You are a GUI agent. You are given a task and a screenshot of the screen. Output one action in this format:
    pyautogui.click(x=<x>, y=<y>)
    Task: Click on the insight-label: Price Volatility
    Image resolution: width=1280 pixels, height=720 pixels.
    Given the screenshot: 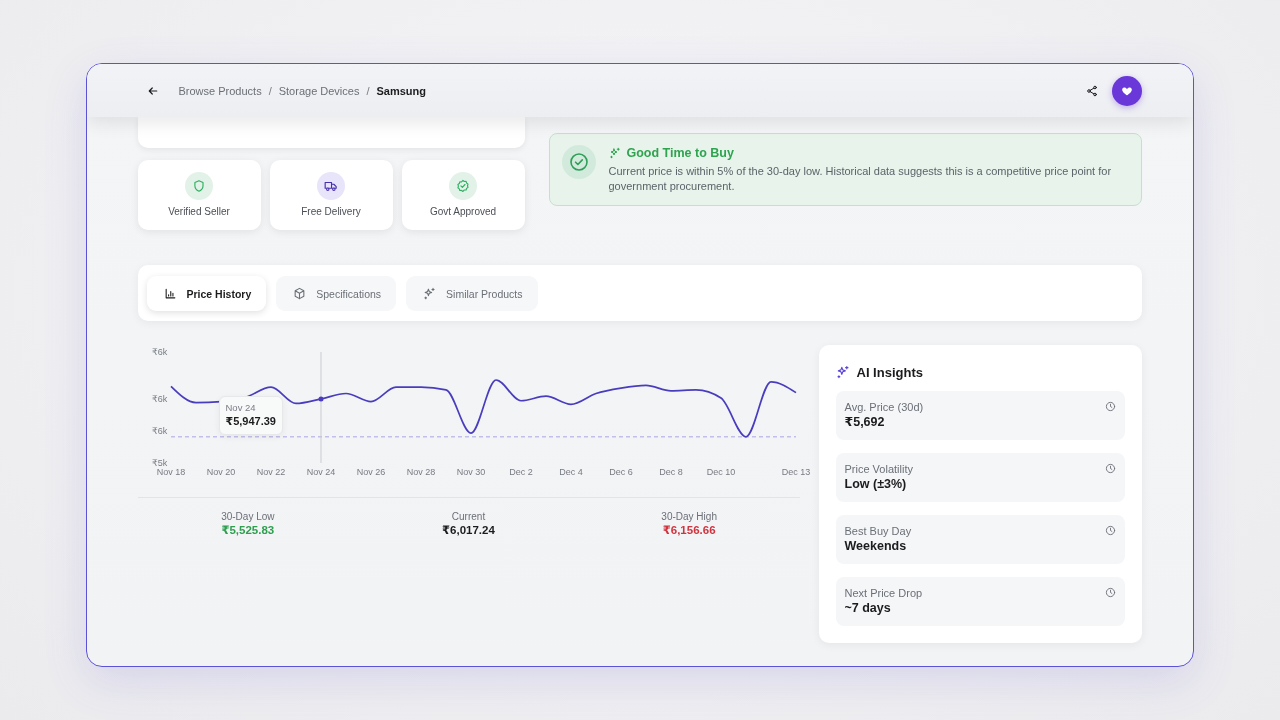 What is the action you would take?
    pyautogui.click(x=879, y=469)
    